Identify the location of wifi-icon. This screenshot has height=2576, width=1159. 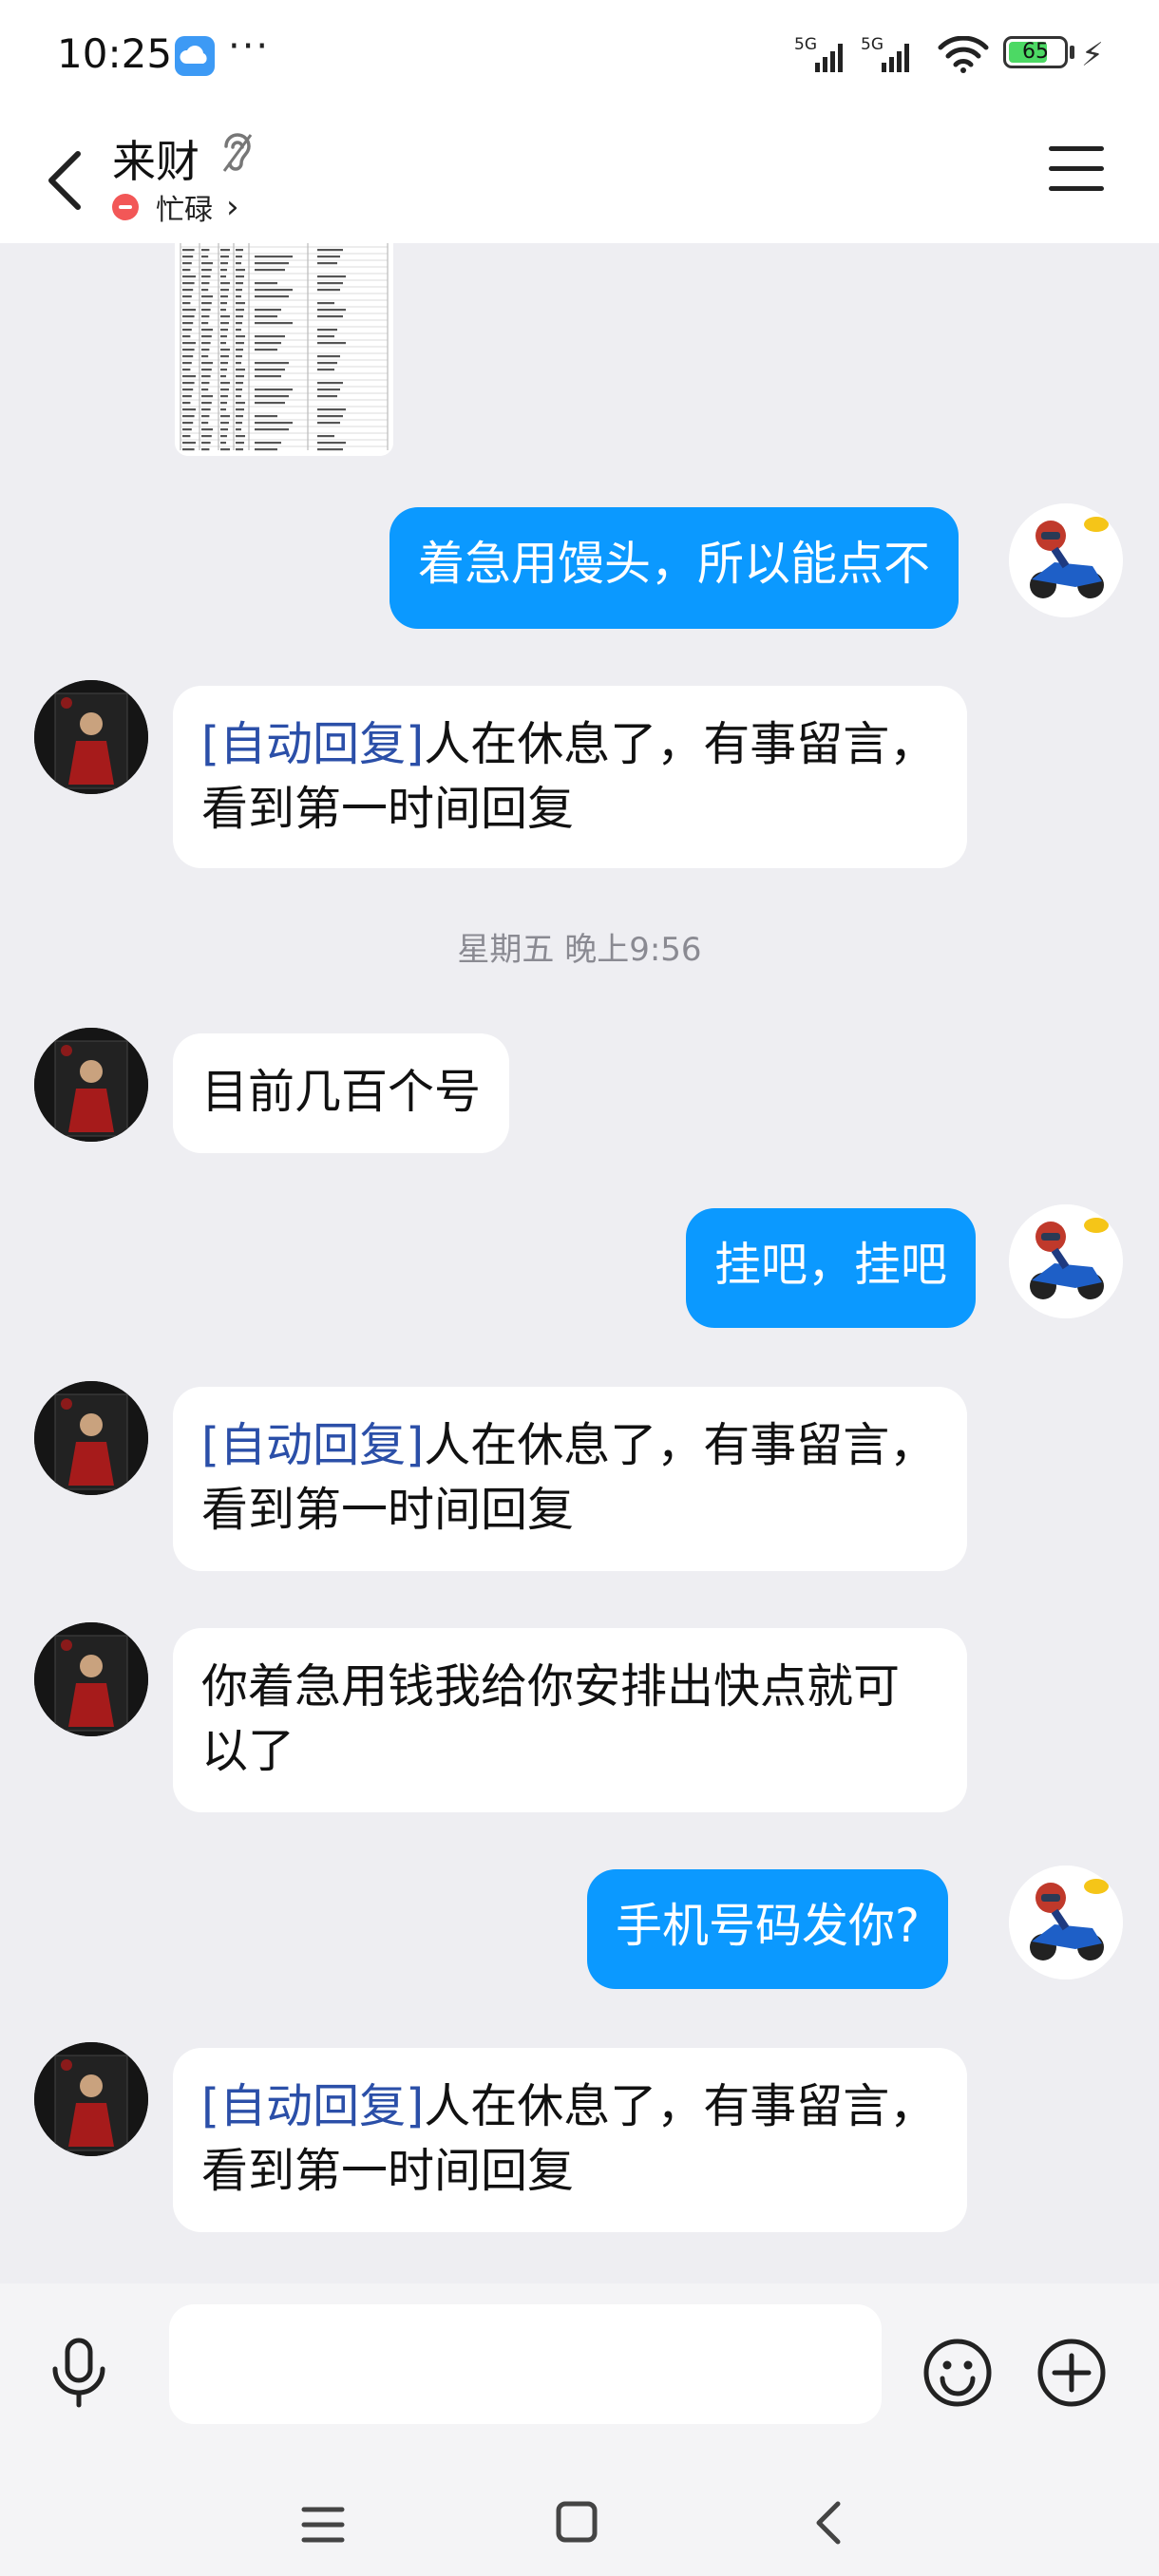
(963, 56).